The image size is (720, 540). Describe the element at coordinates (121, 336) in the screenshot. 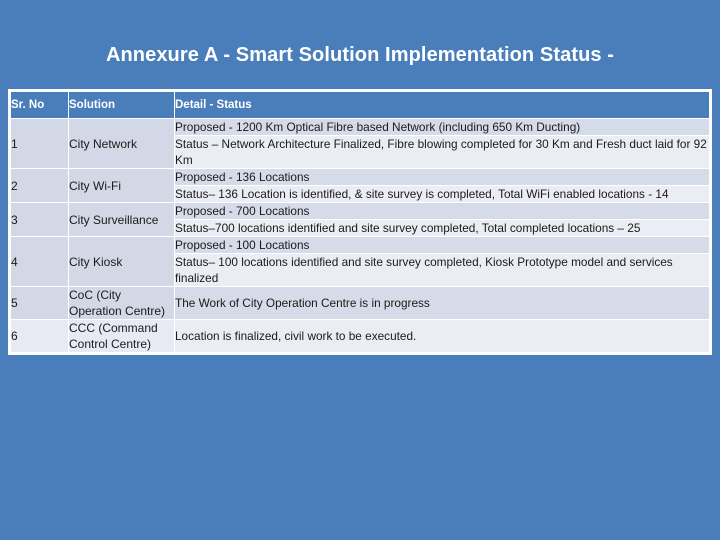

I see `cell-solution: CCC (Command Control Centre)` at that location.